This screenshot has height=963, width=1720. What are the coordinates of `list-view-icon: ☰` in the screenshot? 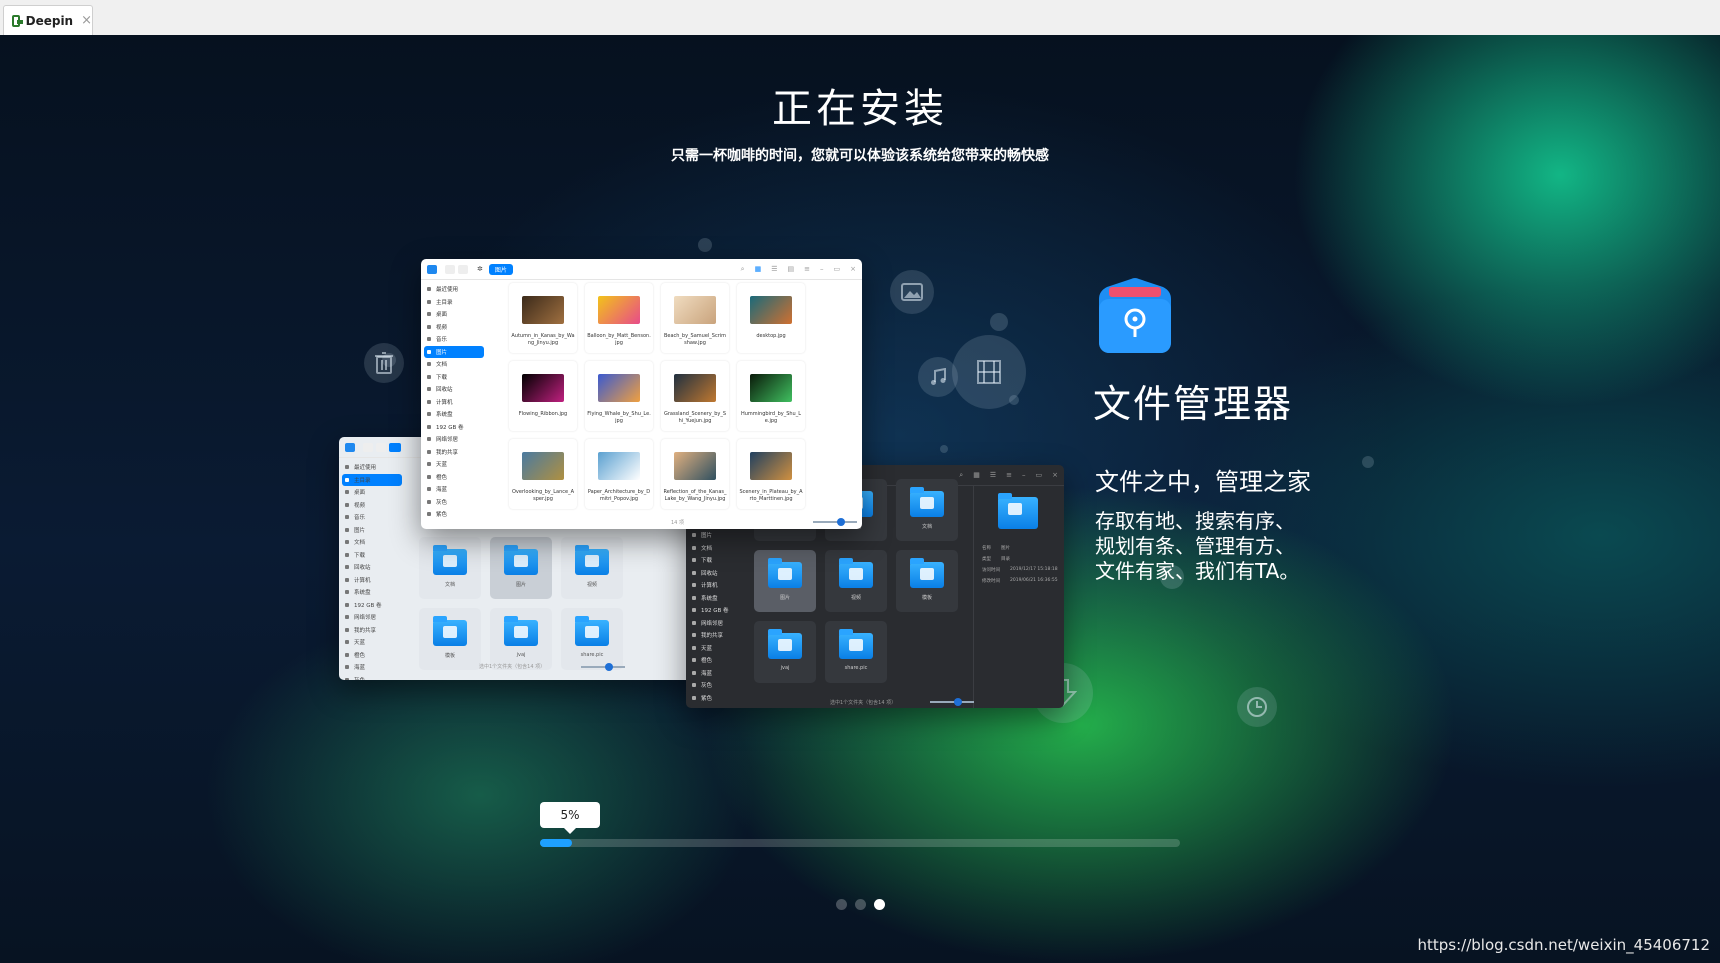 It's located at (774, 269).